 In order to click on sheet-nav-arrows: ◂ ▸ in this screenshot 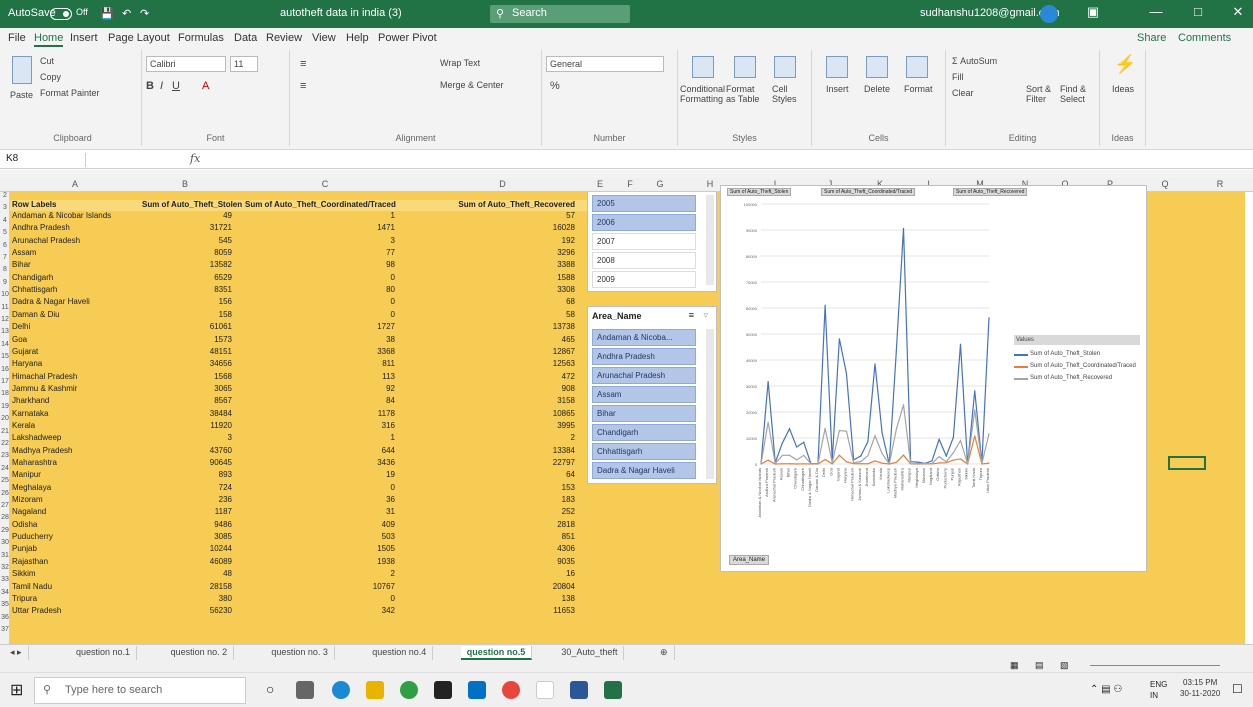, I will do `click(16, 653)`.